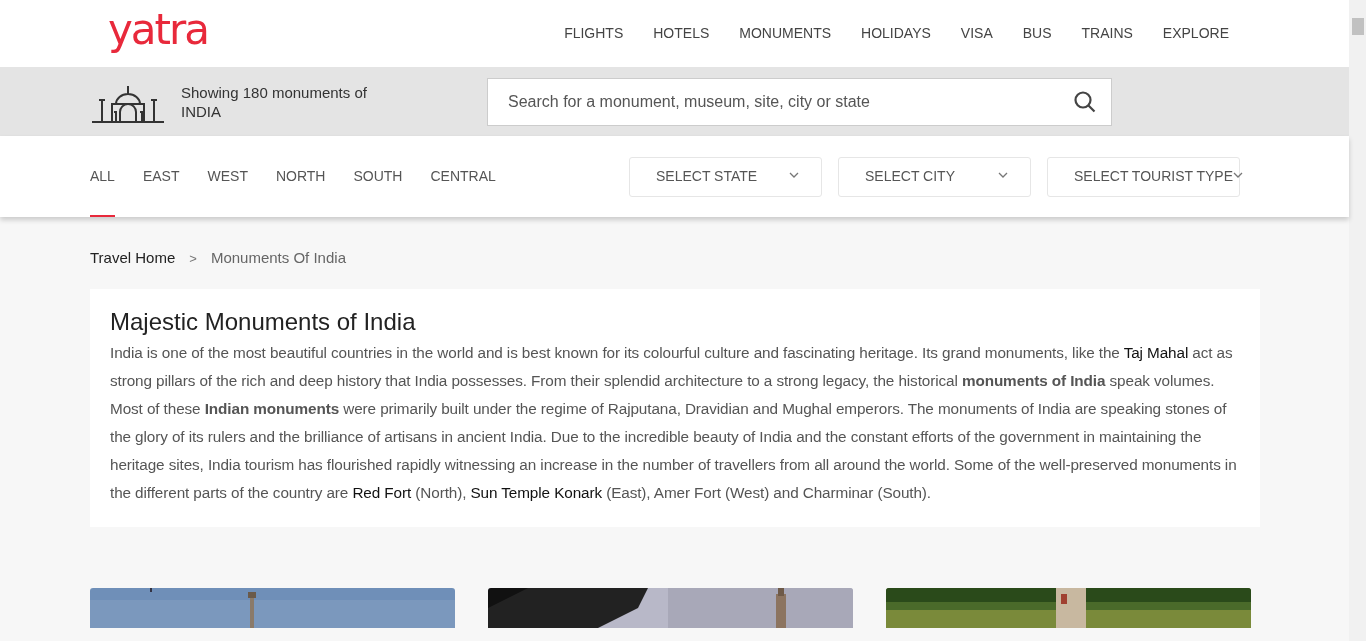  I want to click on region-tab: CENTRAL, so click(463, 176).